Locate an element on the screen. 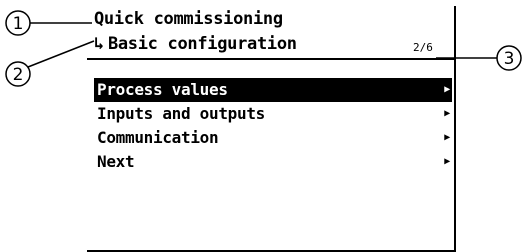  screen-subtitle: ↳ Basic configuration is located at coordinates (195, 44).